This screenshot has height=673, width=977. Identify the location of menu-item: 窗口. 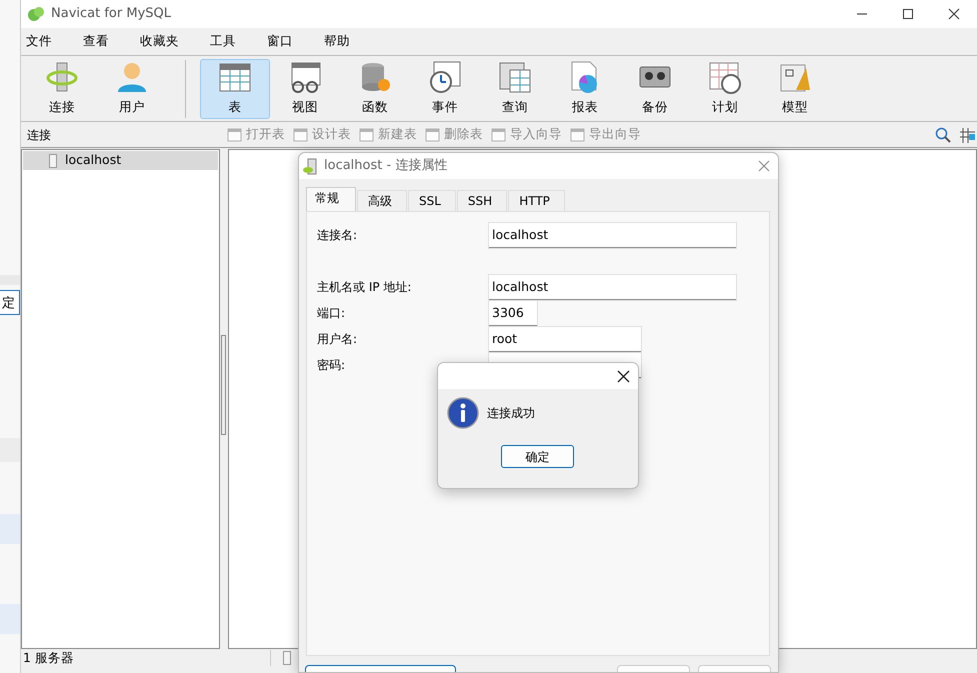
(284, 41).